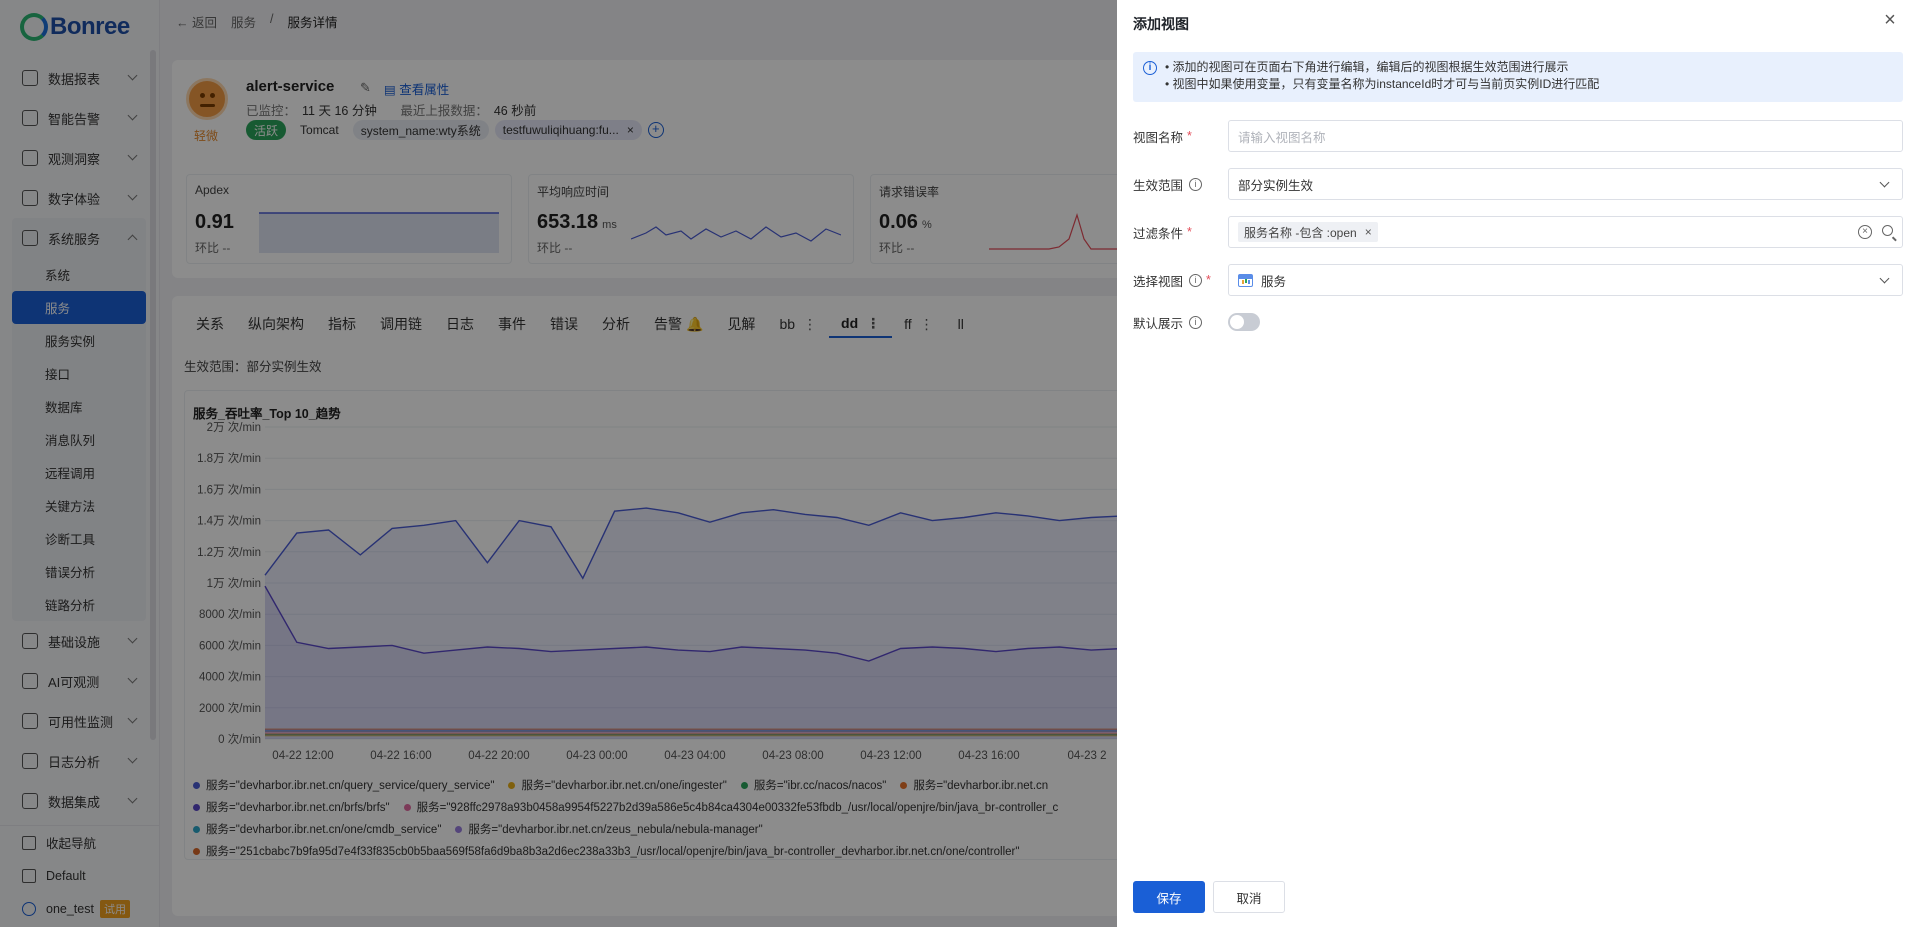 The width and height of the screenshot is (1914, 927). I want to click on filter-label-text: 过滤条件, so click(1158, 233).